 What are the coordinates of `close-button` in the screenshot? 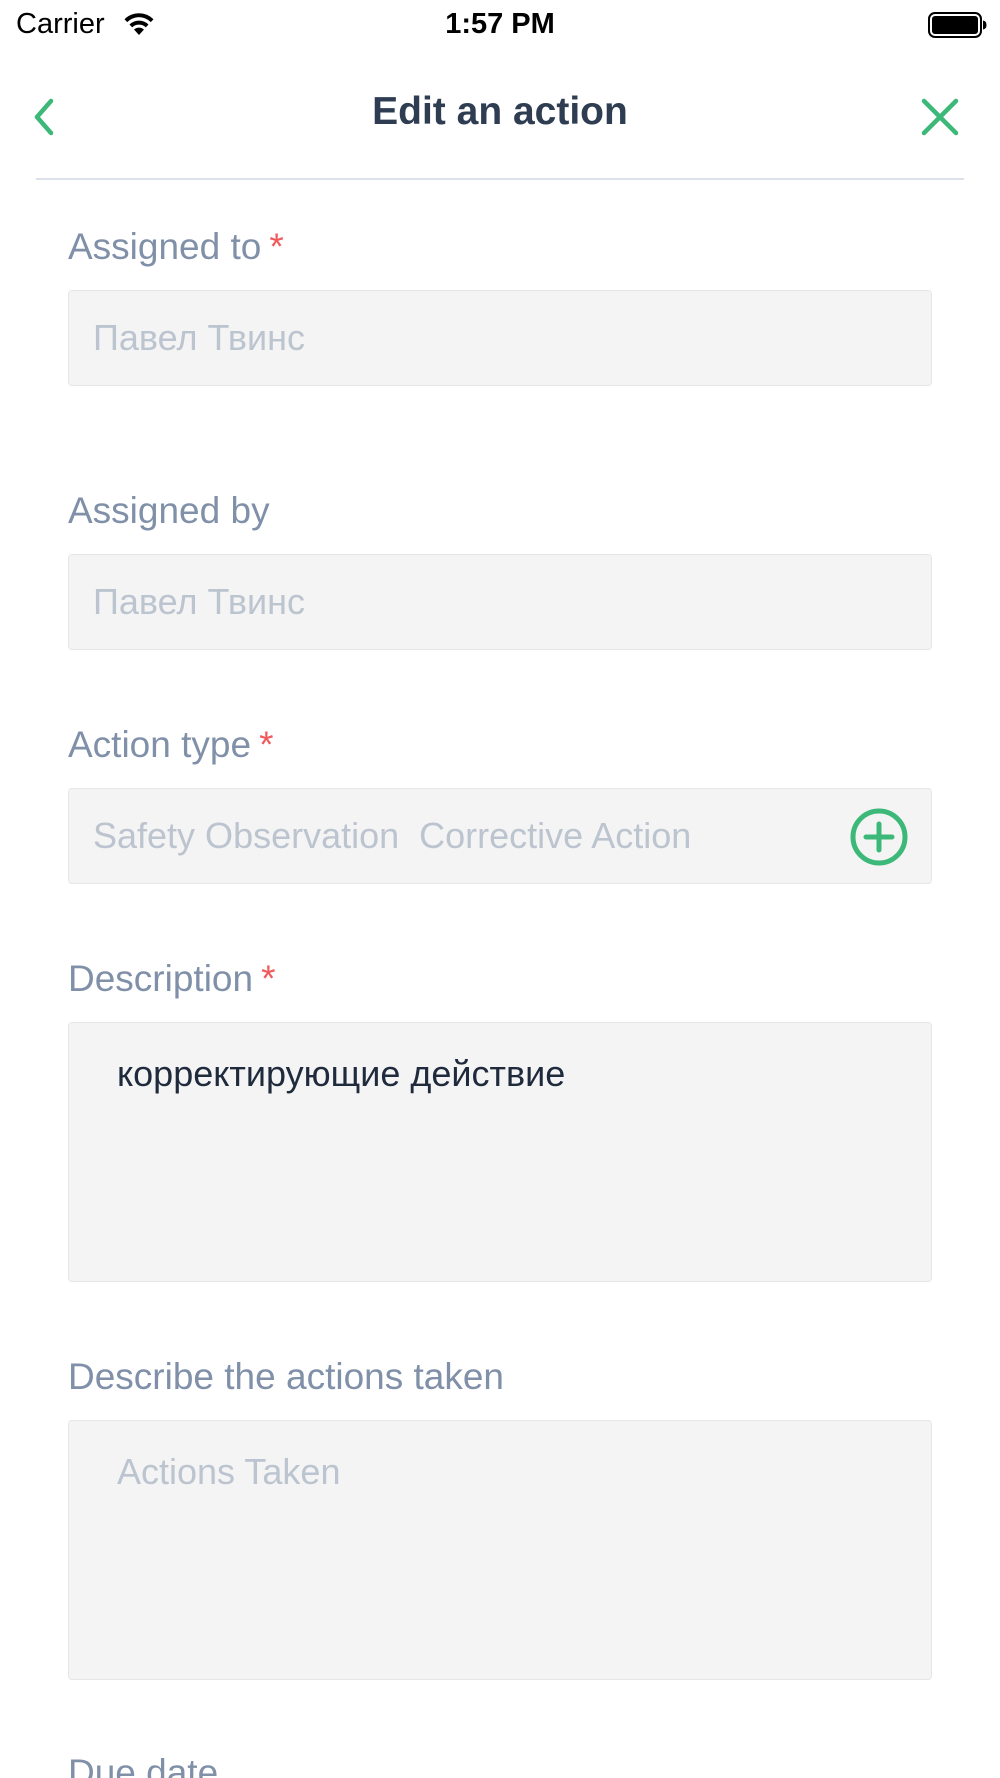 It's located at (940, 117).